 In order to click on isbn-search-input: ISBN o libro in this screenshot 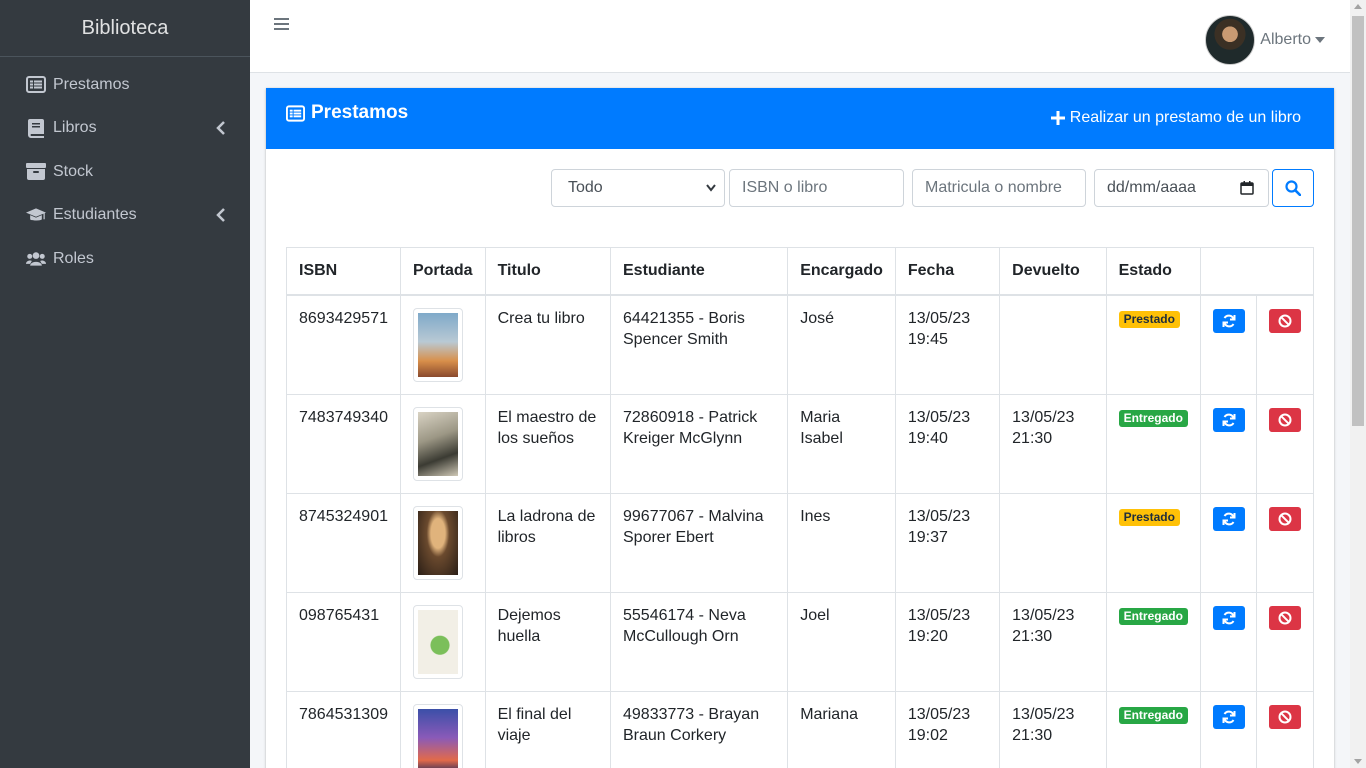, I will do `click(816, 188)`.